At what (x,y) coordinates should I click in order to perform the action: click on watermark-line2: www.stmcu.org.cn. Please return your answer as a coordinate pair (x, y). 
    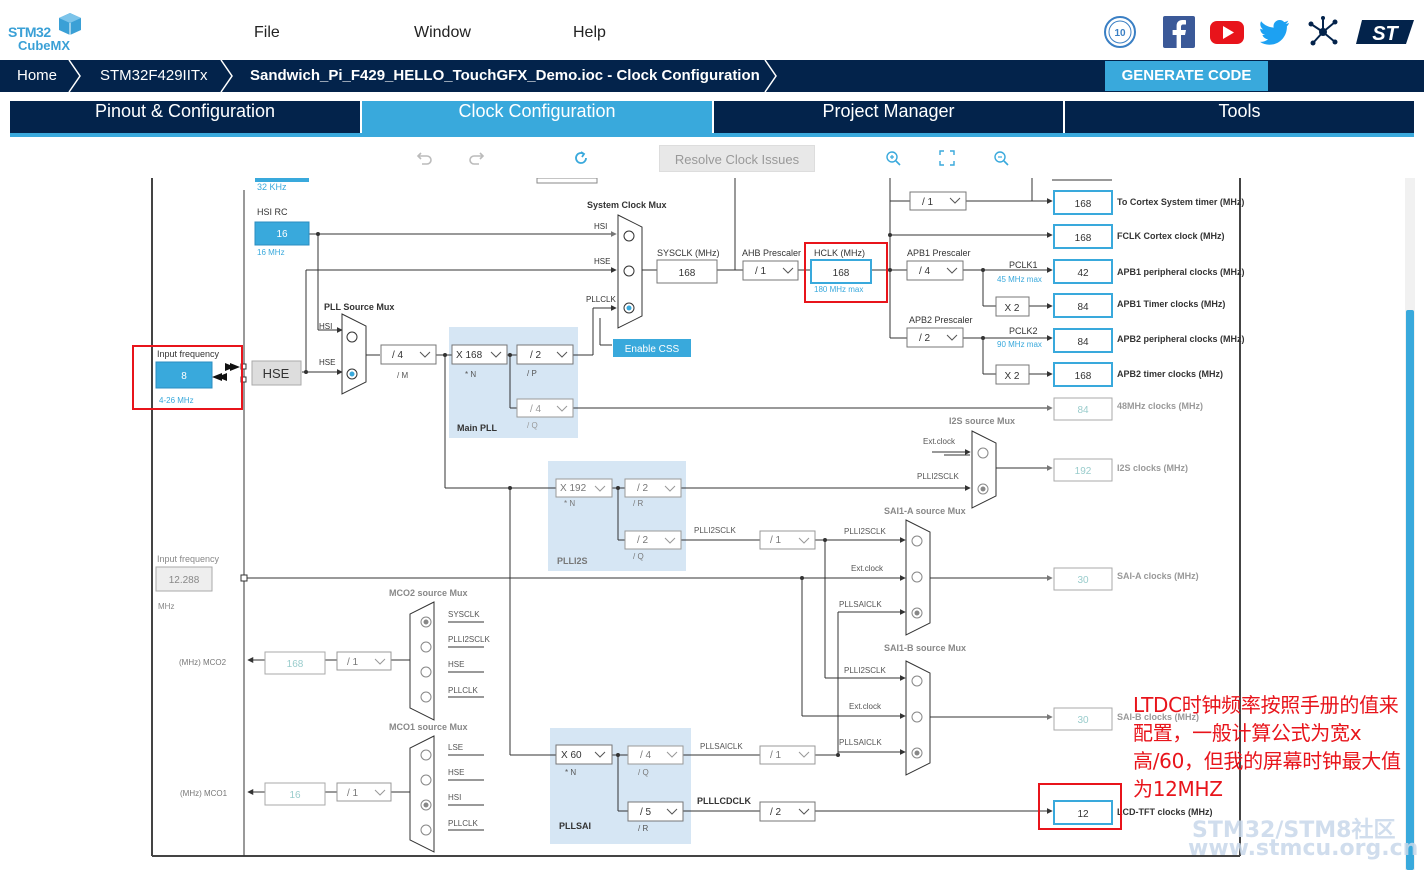
    Looking at the image, I should click on (1303, 848).